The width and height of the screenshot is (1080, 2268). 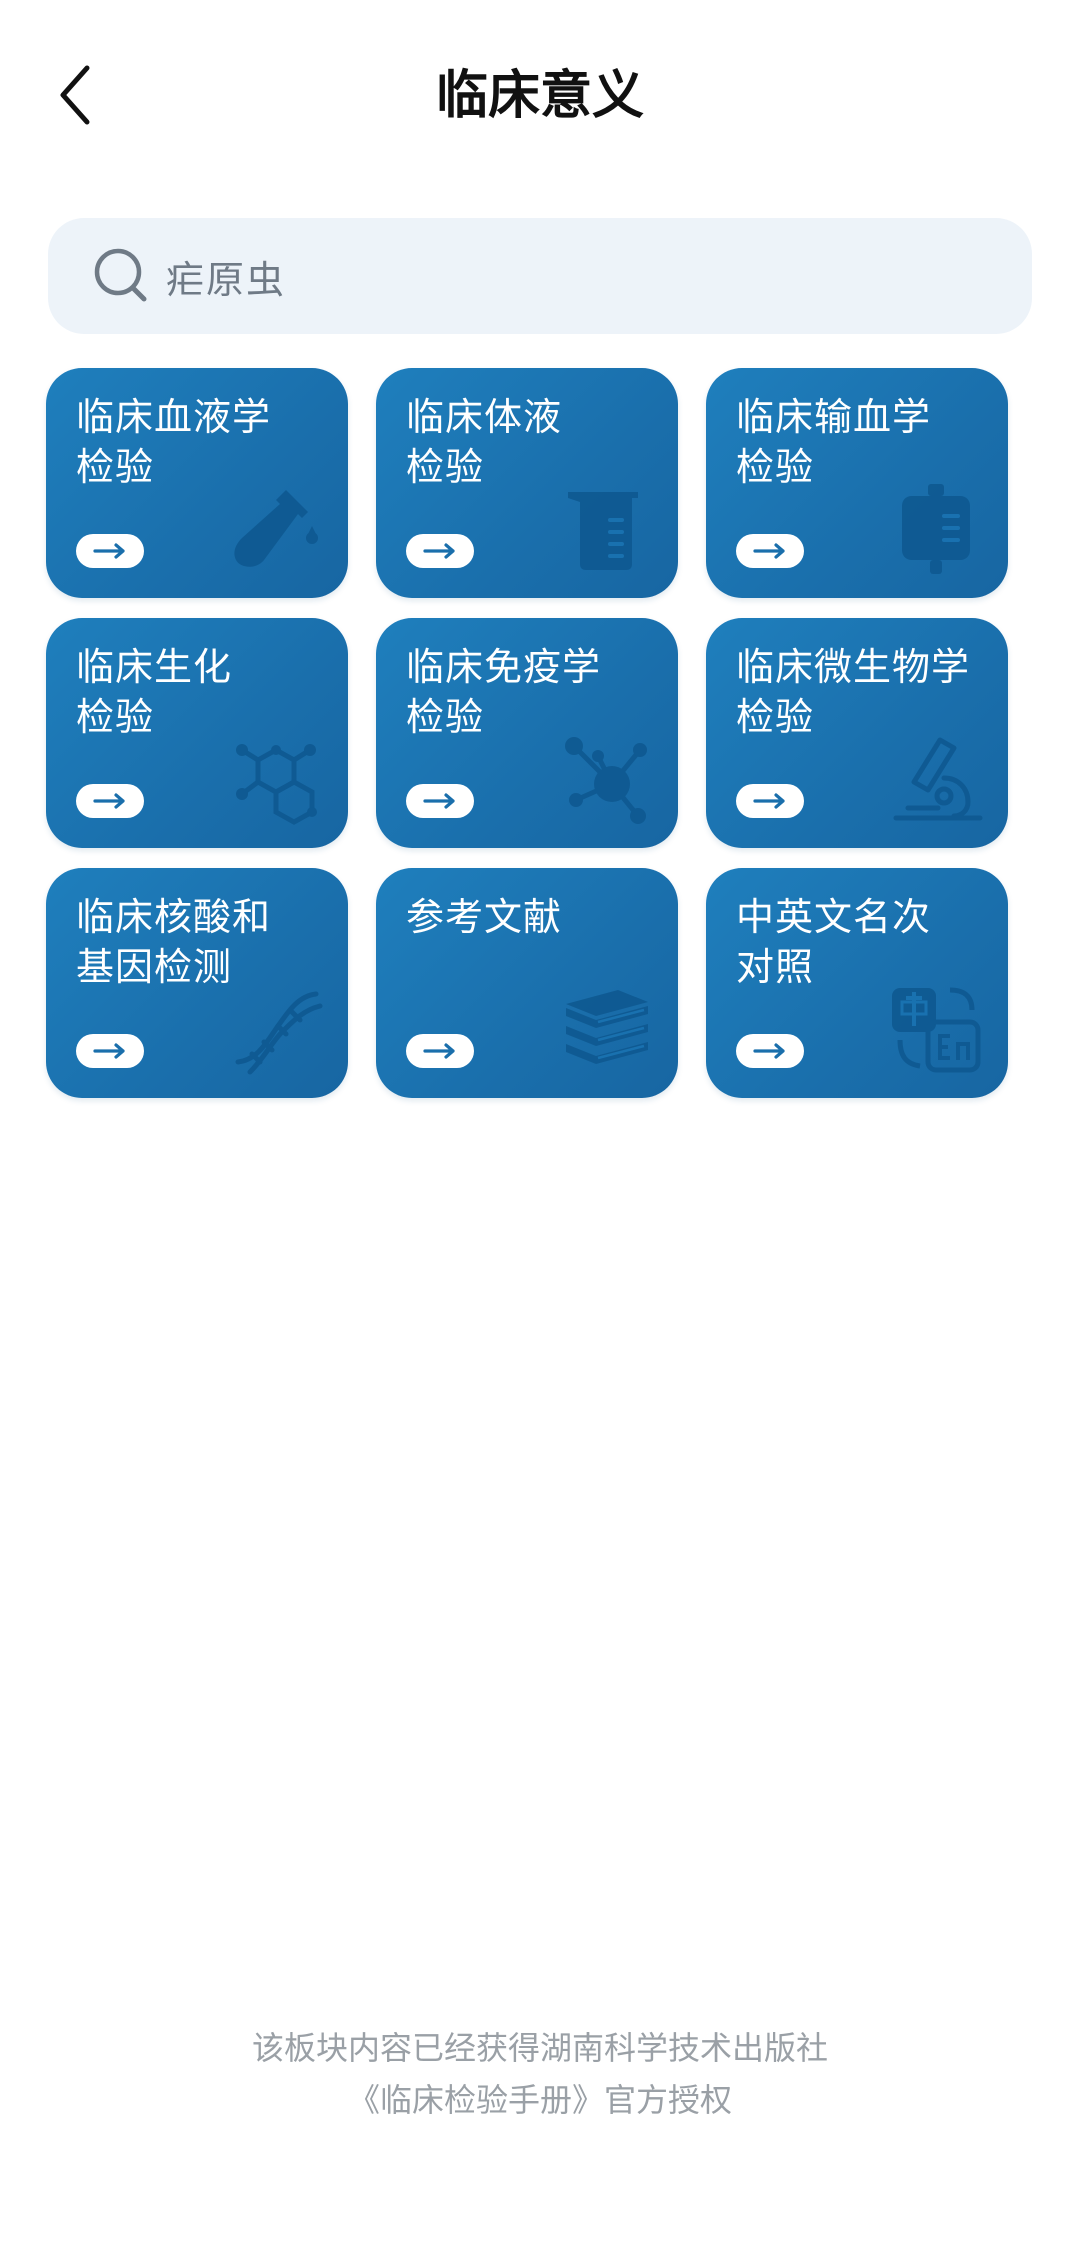 What do you see at coordinates (504, 692) in the screenshot?
I see `card-title: 临床免疫学 检验` at bounding box center [504, 692].